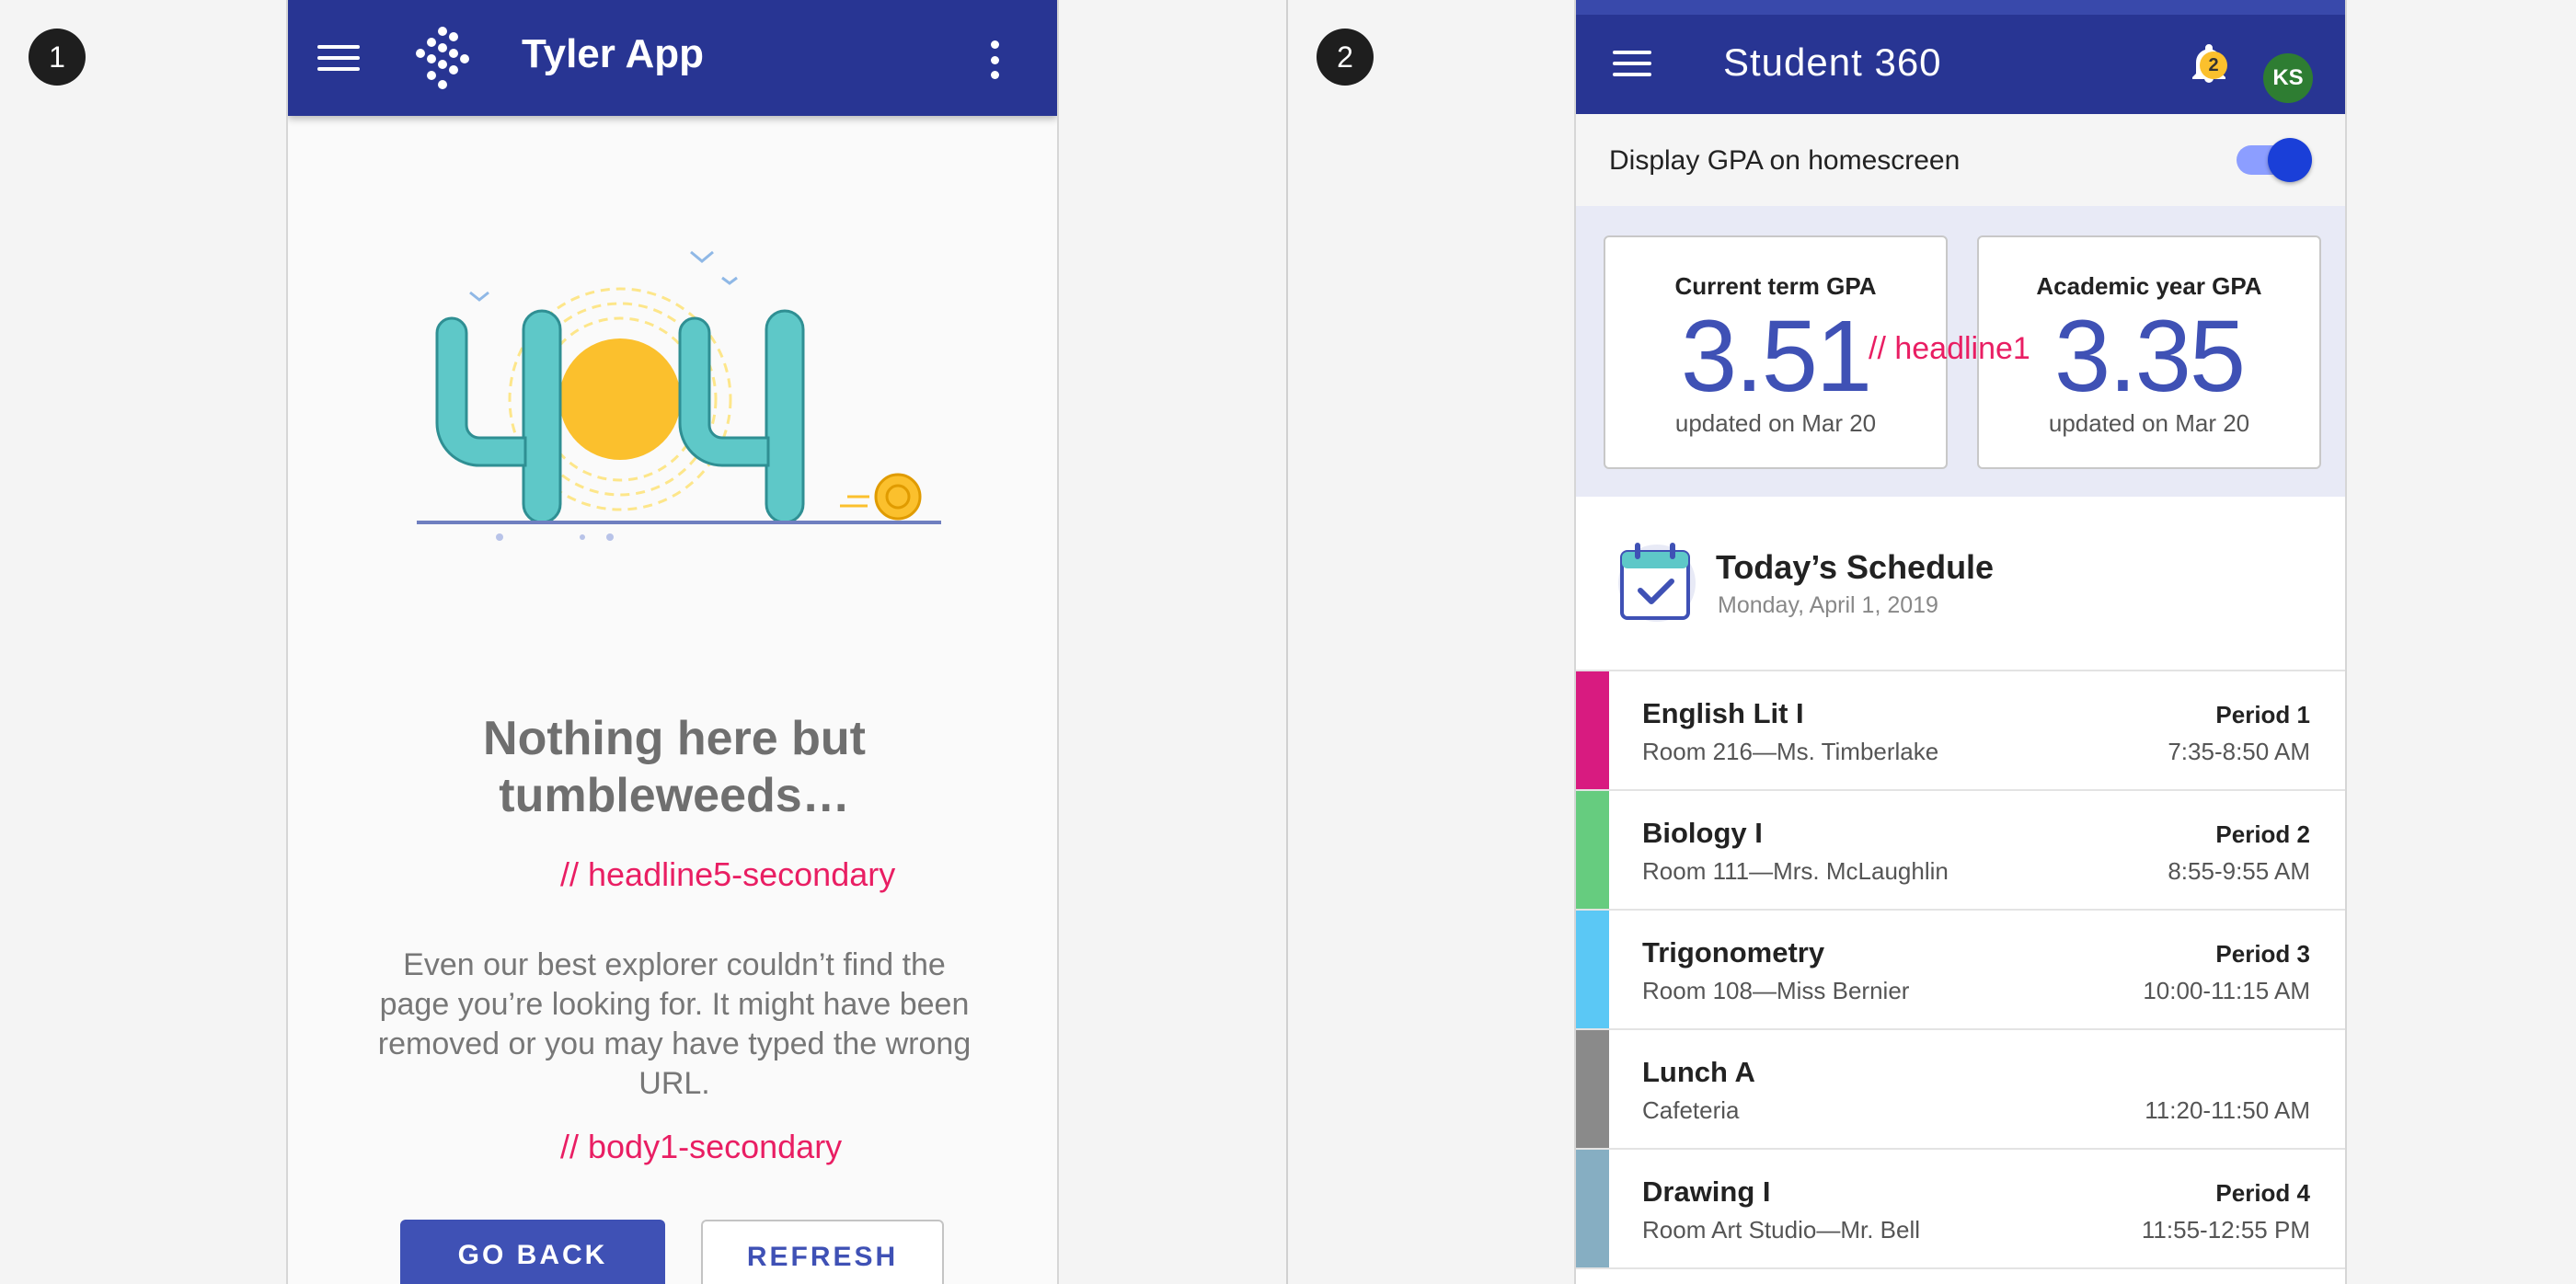 Image resolution: width=2576 pixels, height=1284 pixels. Describe the element at coordinates (2262, 834) in the screenshot. I see `class-period: Period 2` at that location.